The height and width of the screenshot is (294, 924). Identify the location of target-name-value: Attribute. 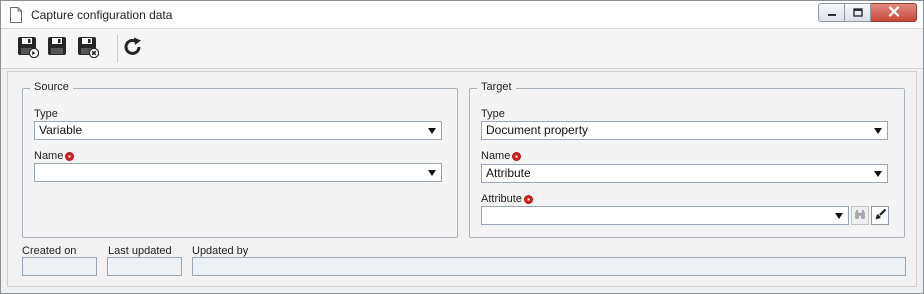
(508, 173).